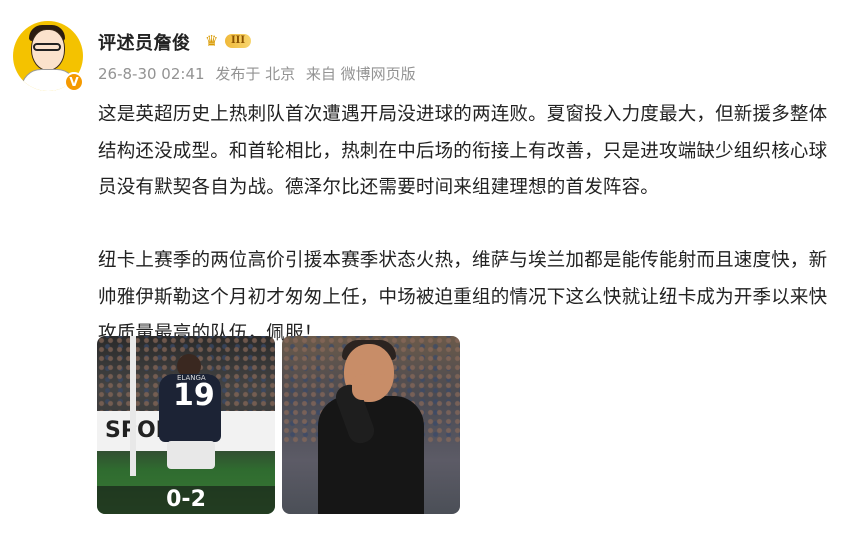 This screenshot has width=845, height=551. I want to click on post-image-coach, so click(371, 425).